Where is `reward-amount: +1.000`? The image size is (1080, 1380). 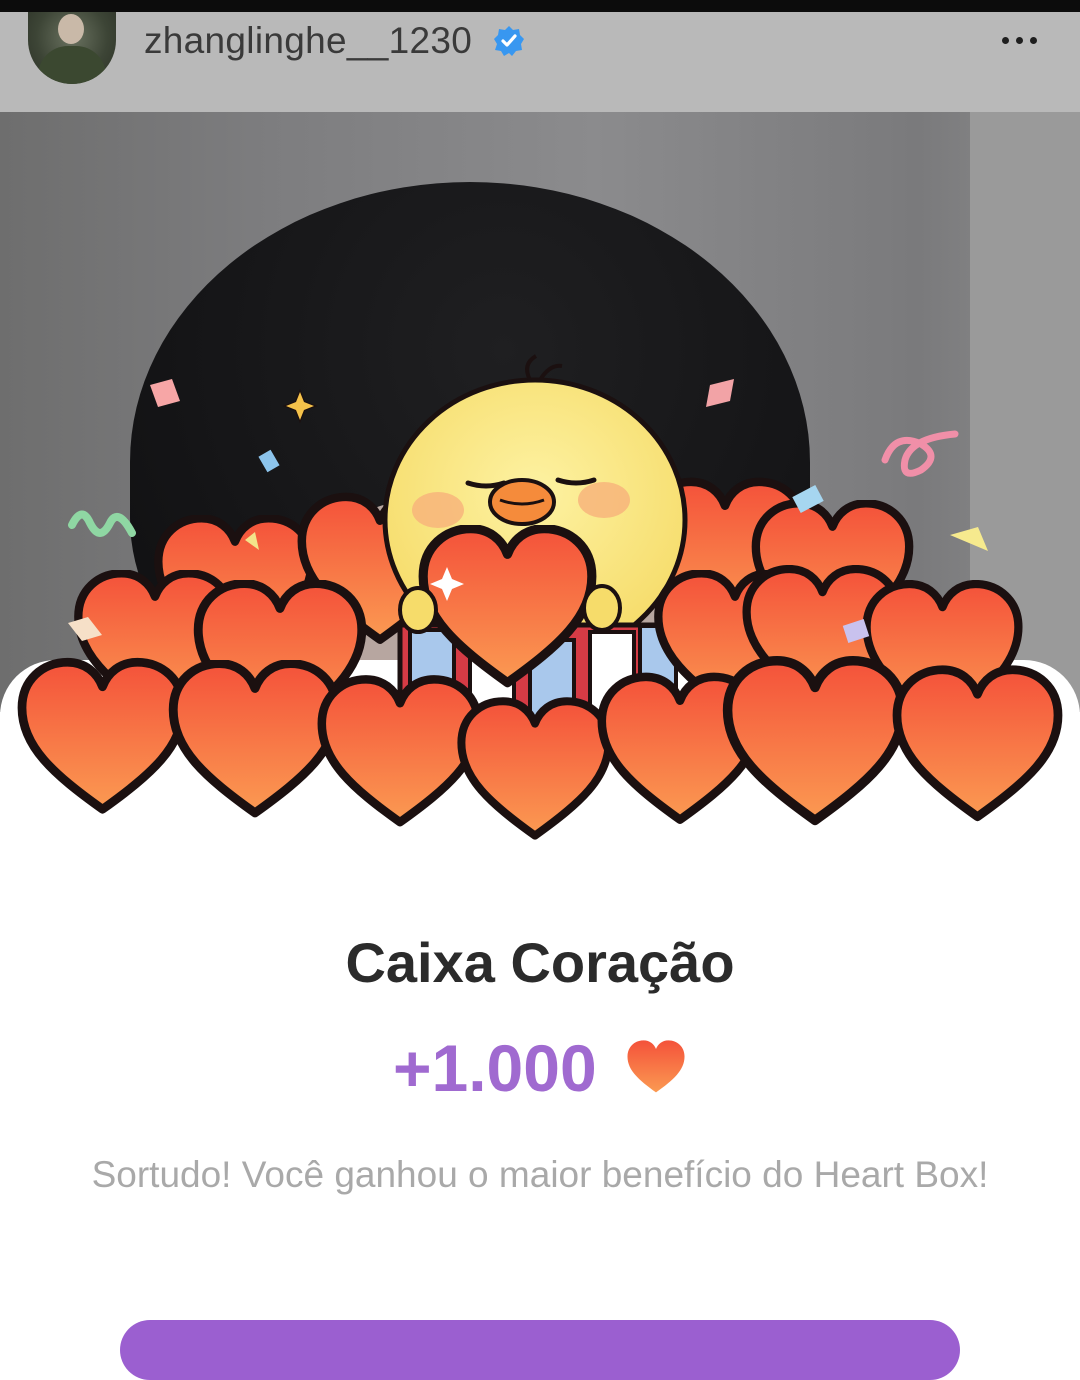 reward-amount: +1.000 is located at coordinates (494, 1068).